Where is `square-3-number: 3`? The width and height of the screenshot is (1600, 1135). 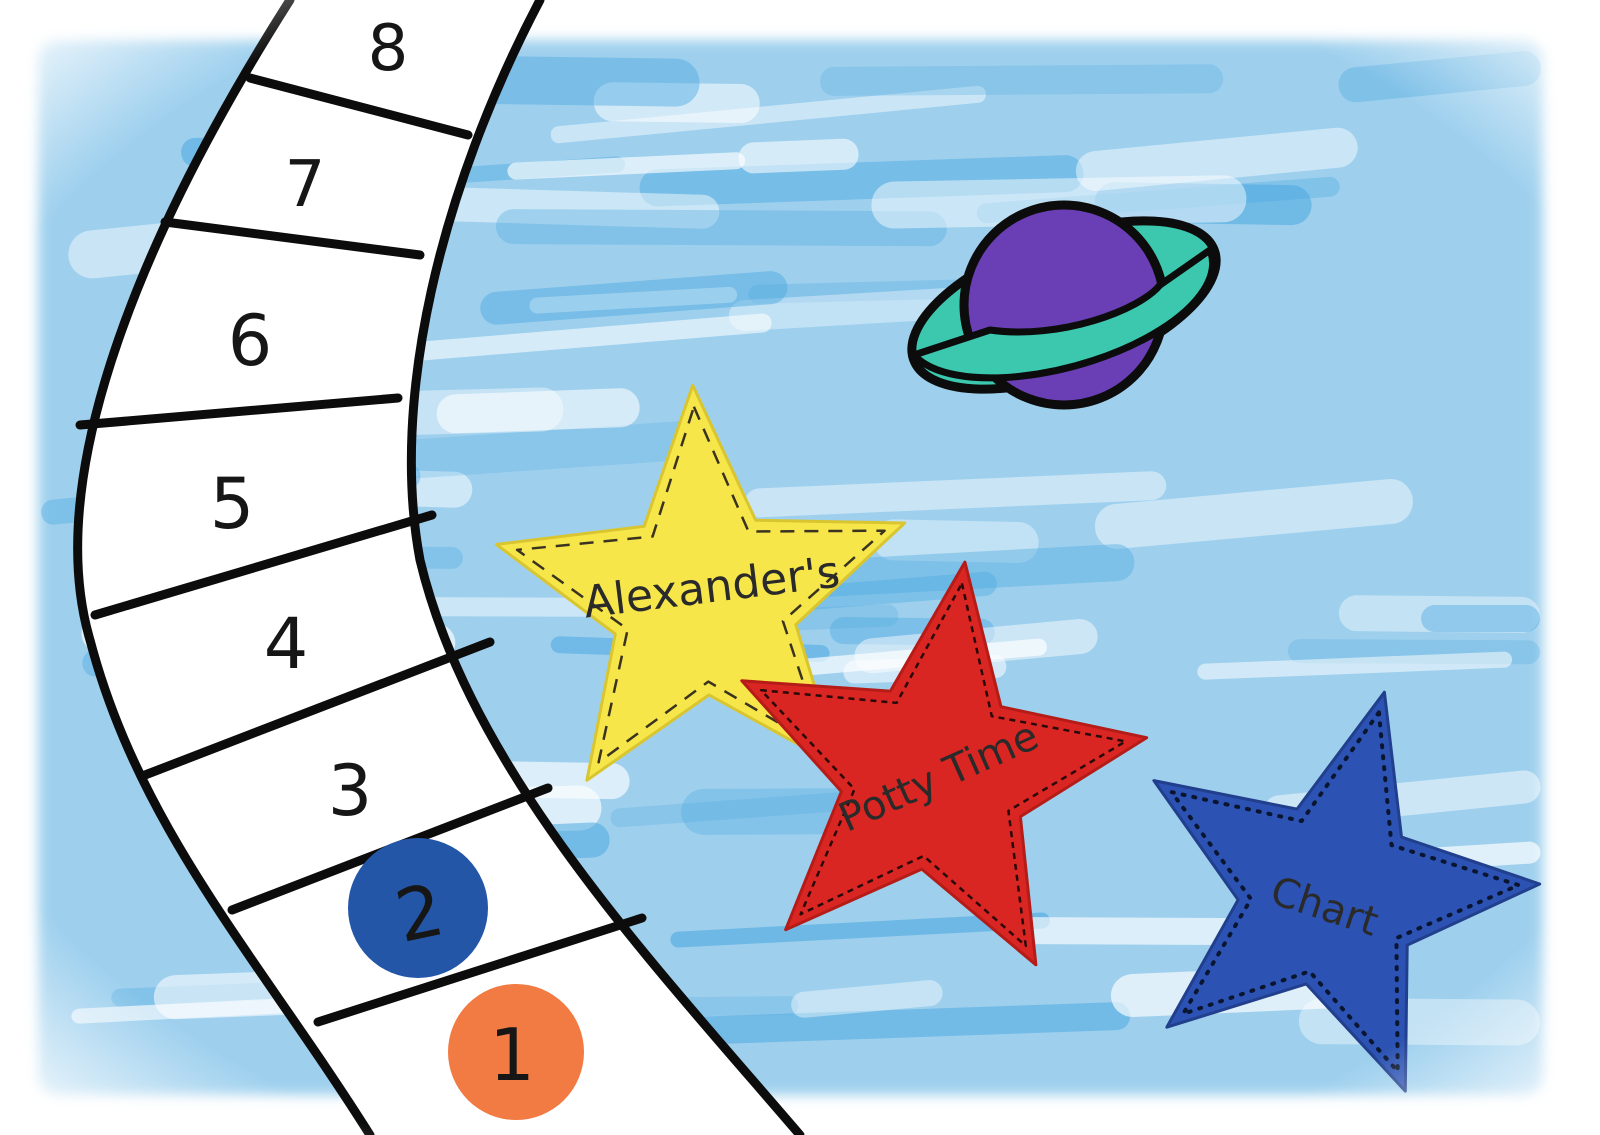
square-3-number: 3 is located at coordinates (350, 791).